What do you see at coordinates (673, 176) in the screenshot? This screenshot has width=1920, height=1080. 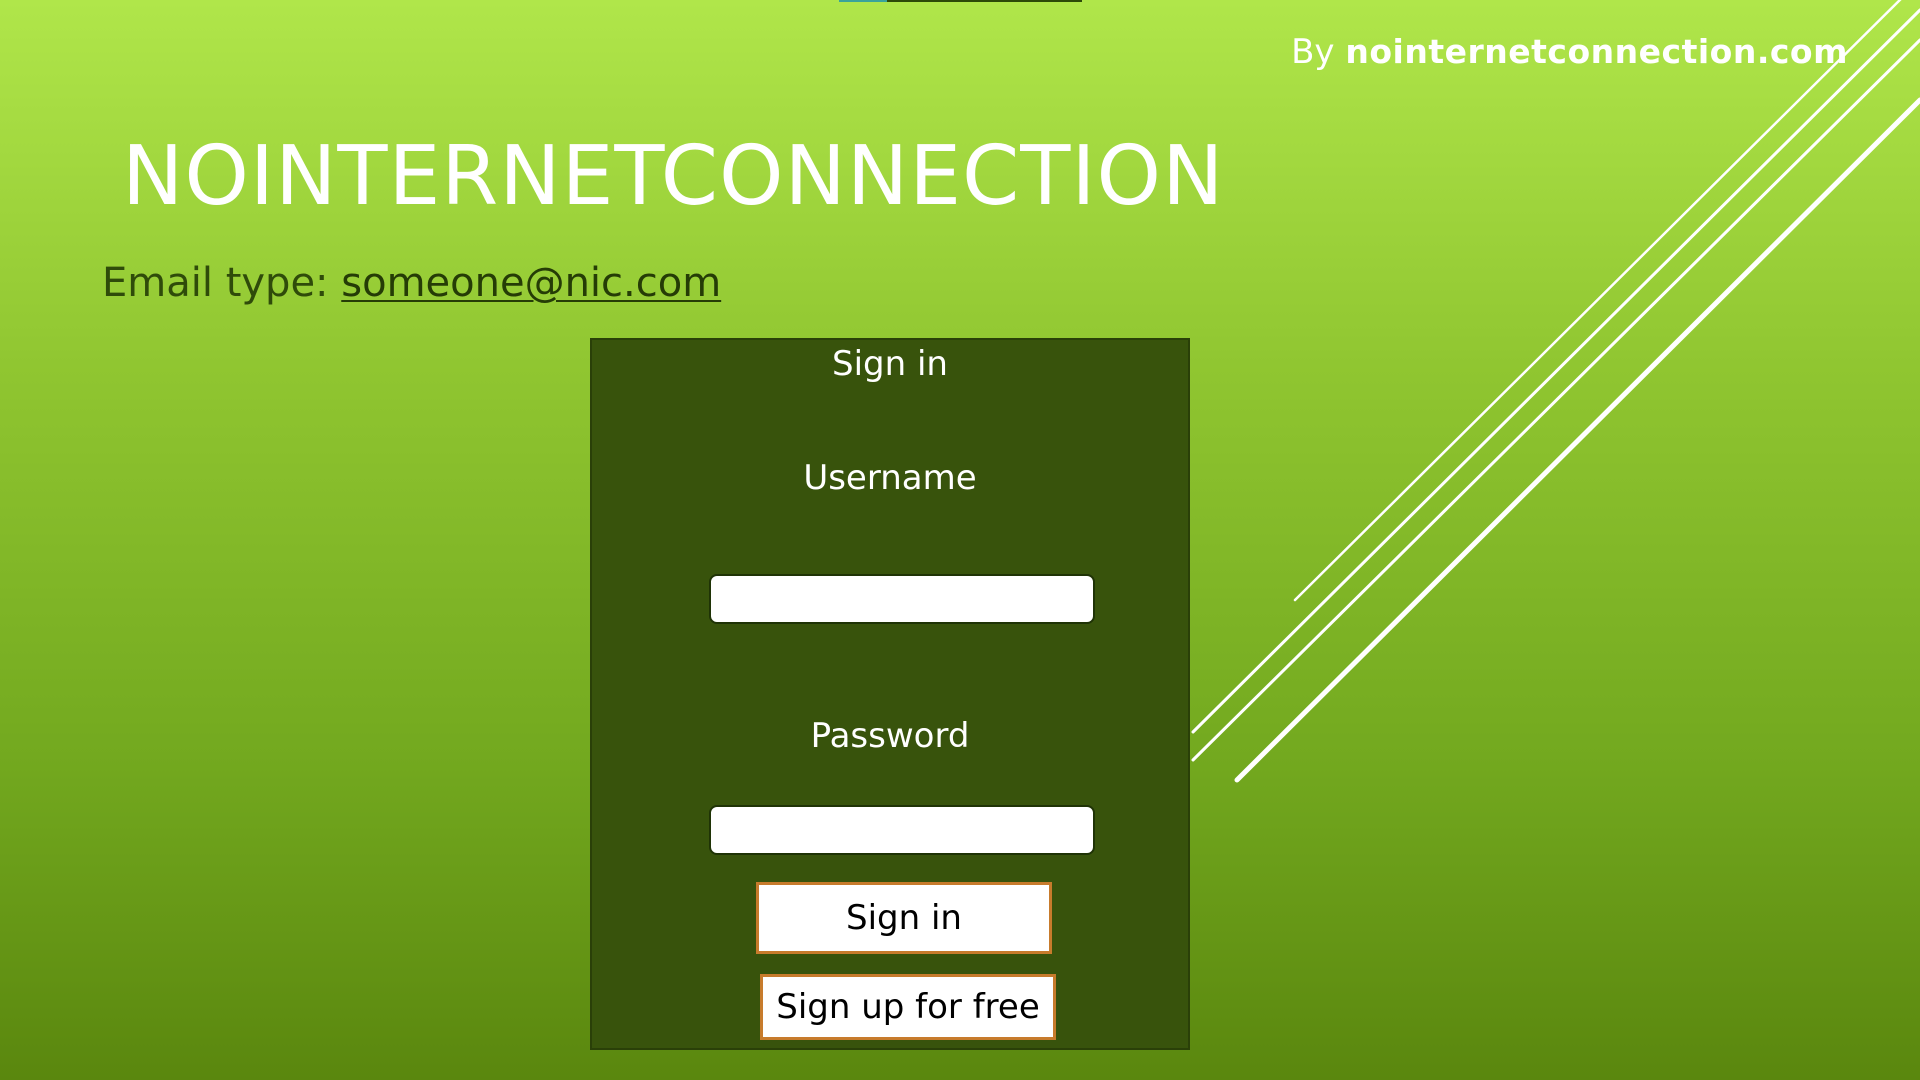 I see `page-title: NOINTERNETCONNECTION` at bounding box center [673, 176].